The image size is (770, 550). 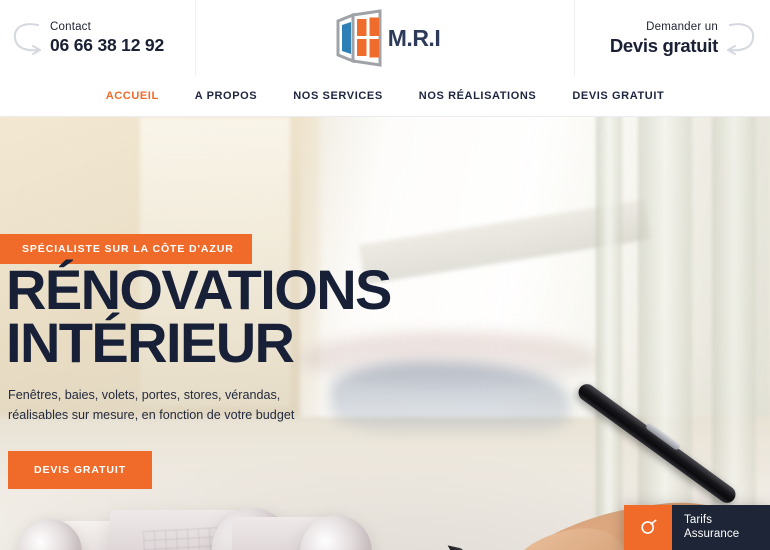 What do you see at coordinates (132, 96) in the screenshot?
I see `nav-item-accueil: ACCUEIL` at bounding box center [132, 96].